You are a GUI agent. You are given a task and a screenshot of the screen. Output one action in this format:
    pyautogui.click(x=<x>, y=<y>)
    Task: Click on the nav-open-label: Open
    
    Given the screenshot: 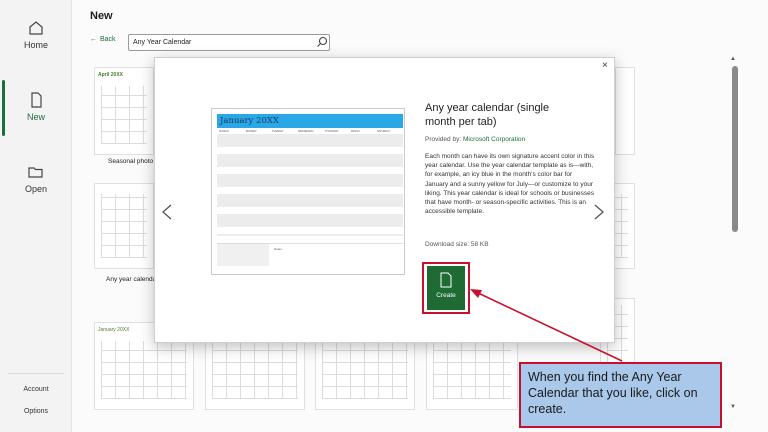 What is the action you would take?
    pyautogui.click(x=36, y=189)
    